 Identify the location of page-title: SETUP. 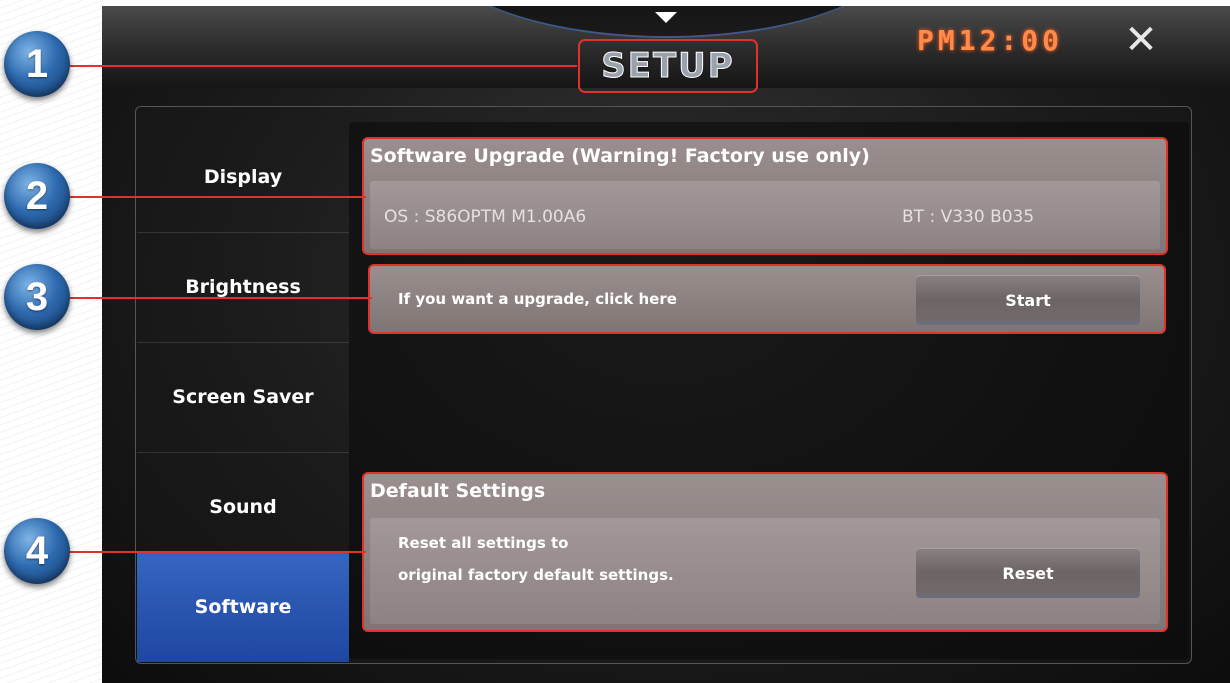
(668, 66).